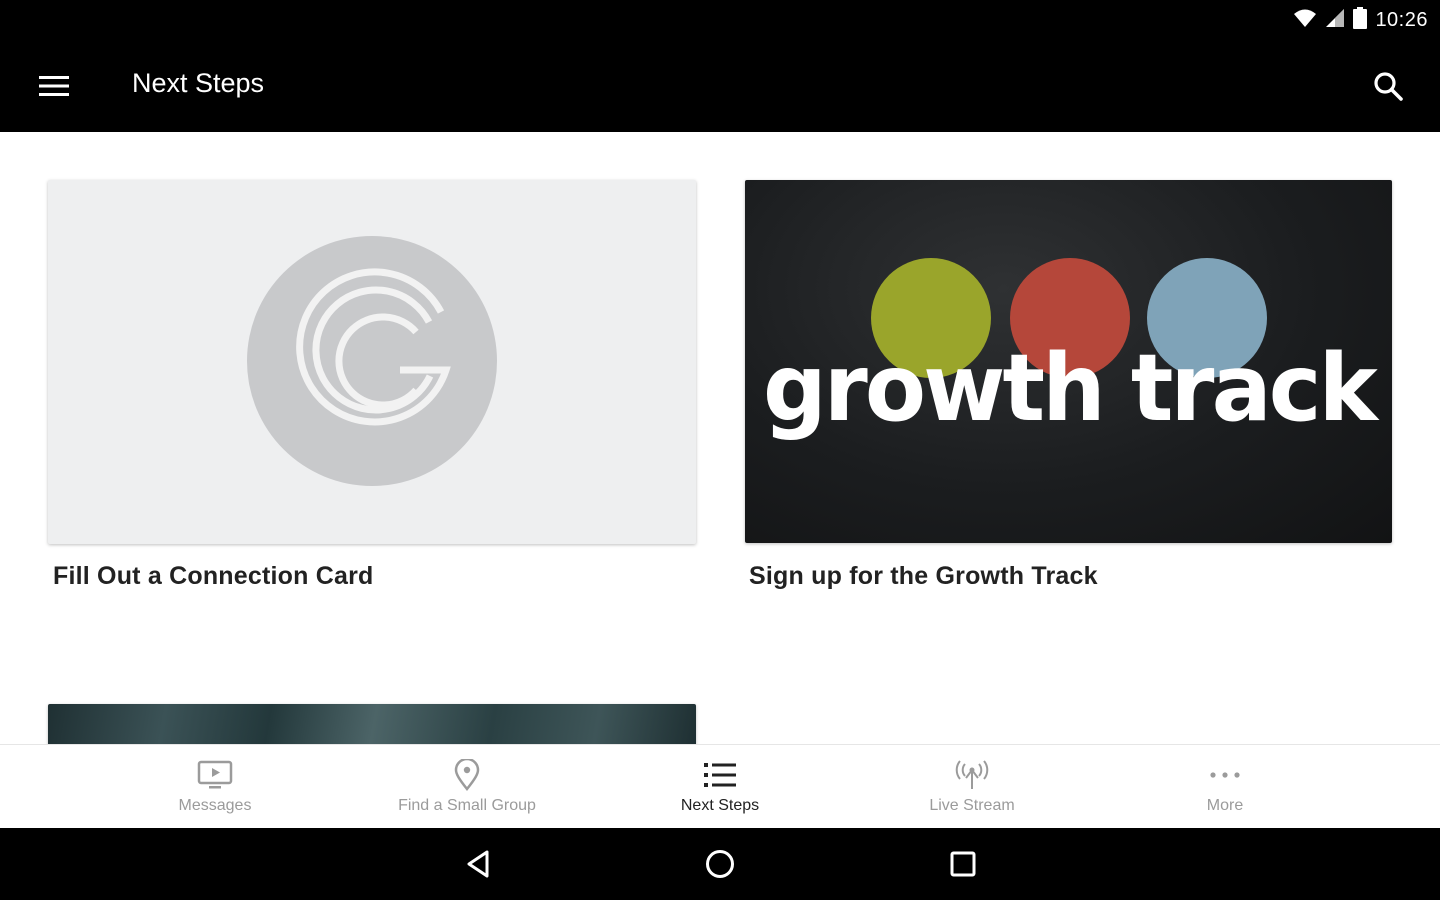  What do you see at coordinates (478, 864) in the screenshot?
I see `back-icon` at bounding box center [478, 864].